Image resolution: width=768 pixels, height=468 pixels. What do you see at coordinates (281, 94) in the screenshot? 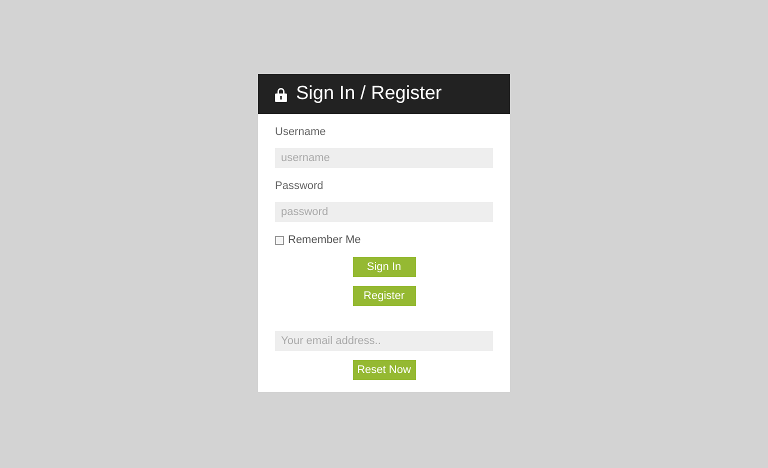
I see `lock-icon` at bounding box center [281, 94].